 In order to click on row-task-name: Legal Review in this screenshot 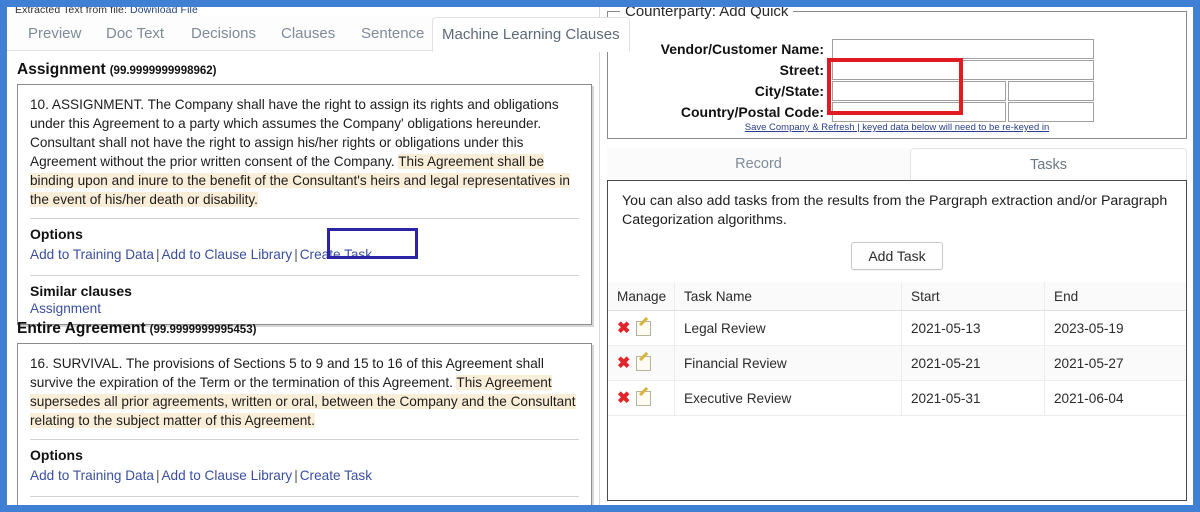, I will do `click(788, 328)`.